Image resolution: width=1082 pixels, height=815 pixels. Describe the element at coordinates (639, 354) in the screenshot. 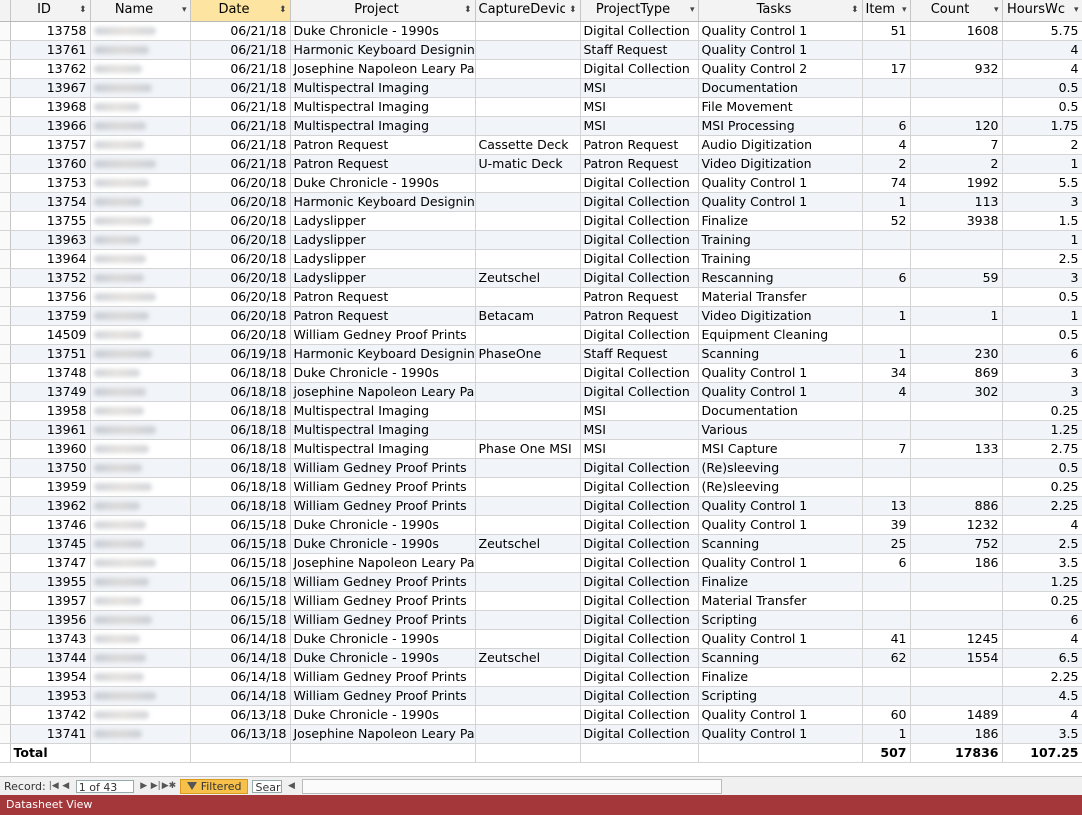

I see `cell-ptype: Staff Request` at that location.